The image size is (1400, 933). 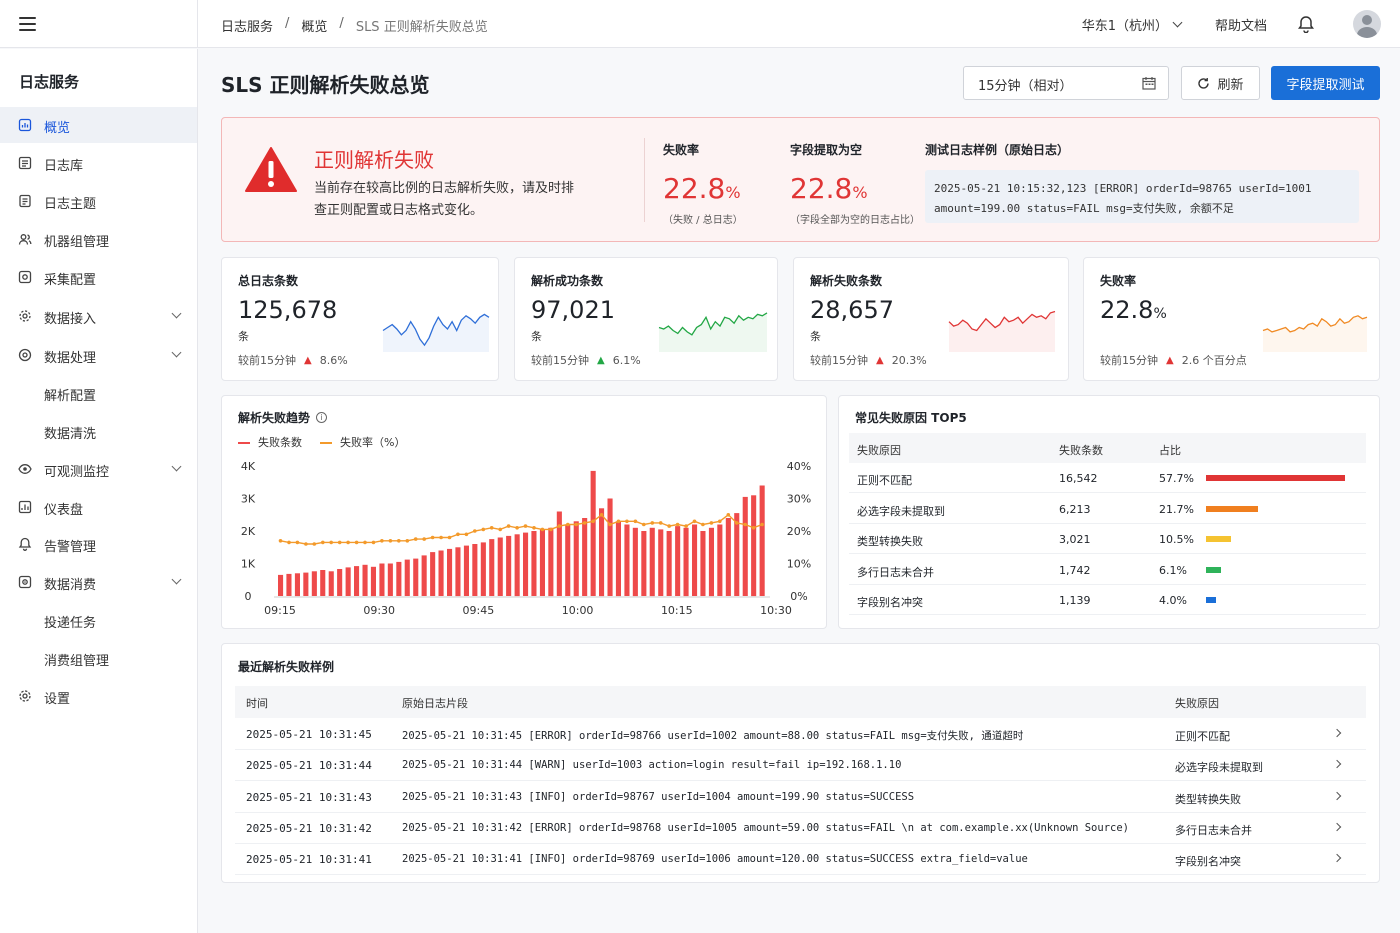 What do you see at coordinates (98, 620) in the screenshot?
I see `sidebar-item: 投递任务` at bounding box center [98, 620].